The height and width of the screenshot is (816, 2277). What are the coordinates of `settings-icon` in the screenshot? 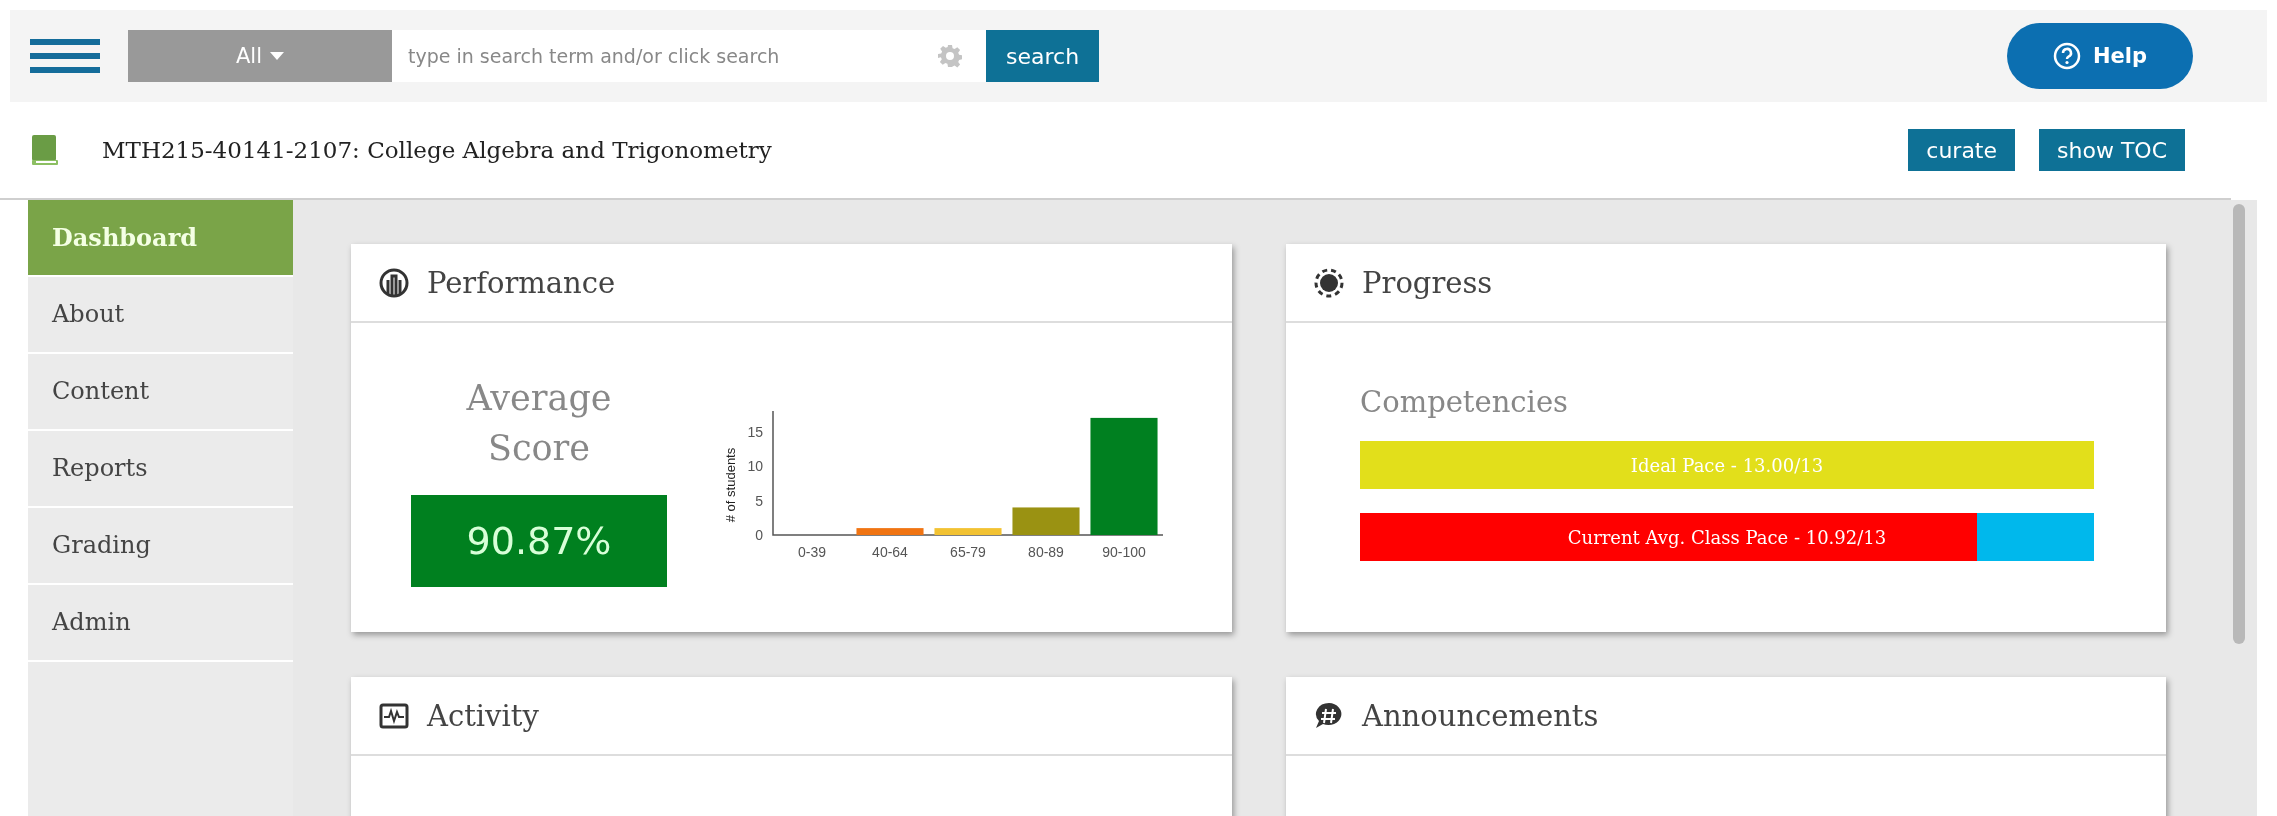 It's located at (950, 56).